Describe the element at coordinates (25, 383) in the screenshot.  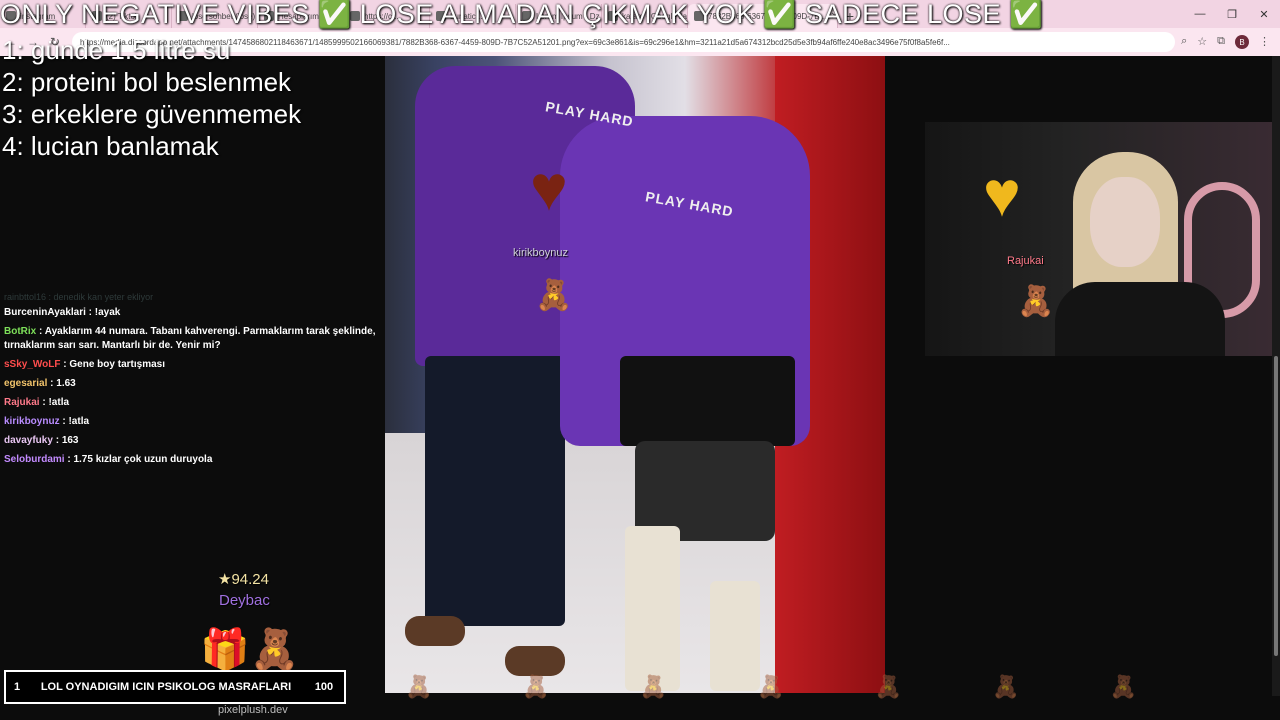
I see `chat-username: egesarial` at that location.